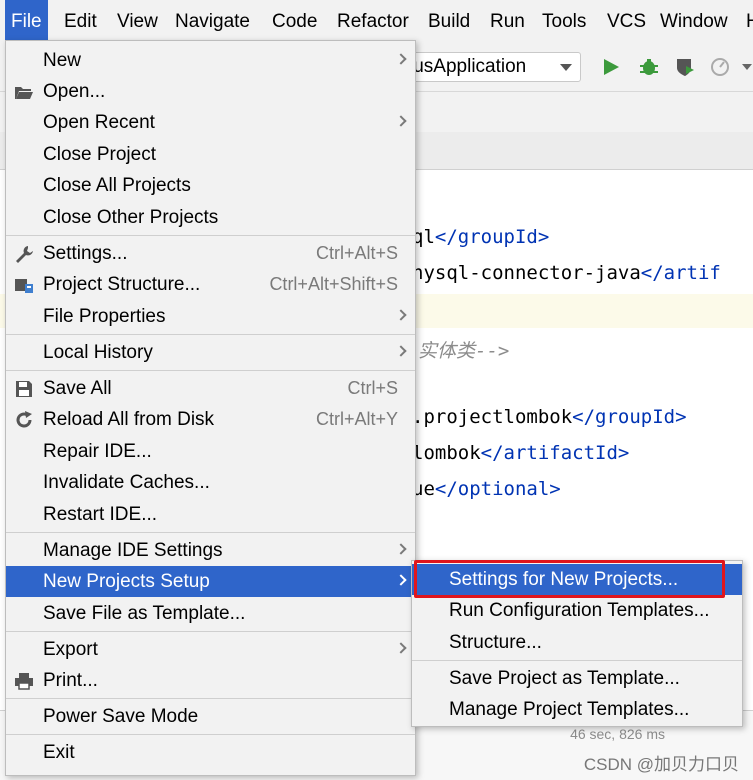 This screenshot has height=780, width=753. Describe the element at coordinates (210, 122) in the screenshot. I see `menu-item-open-recent: Open Recent` at that location.